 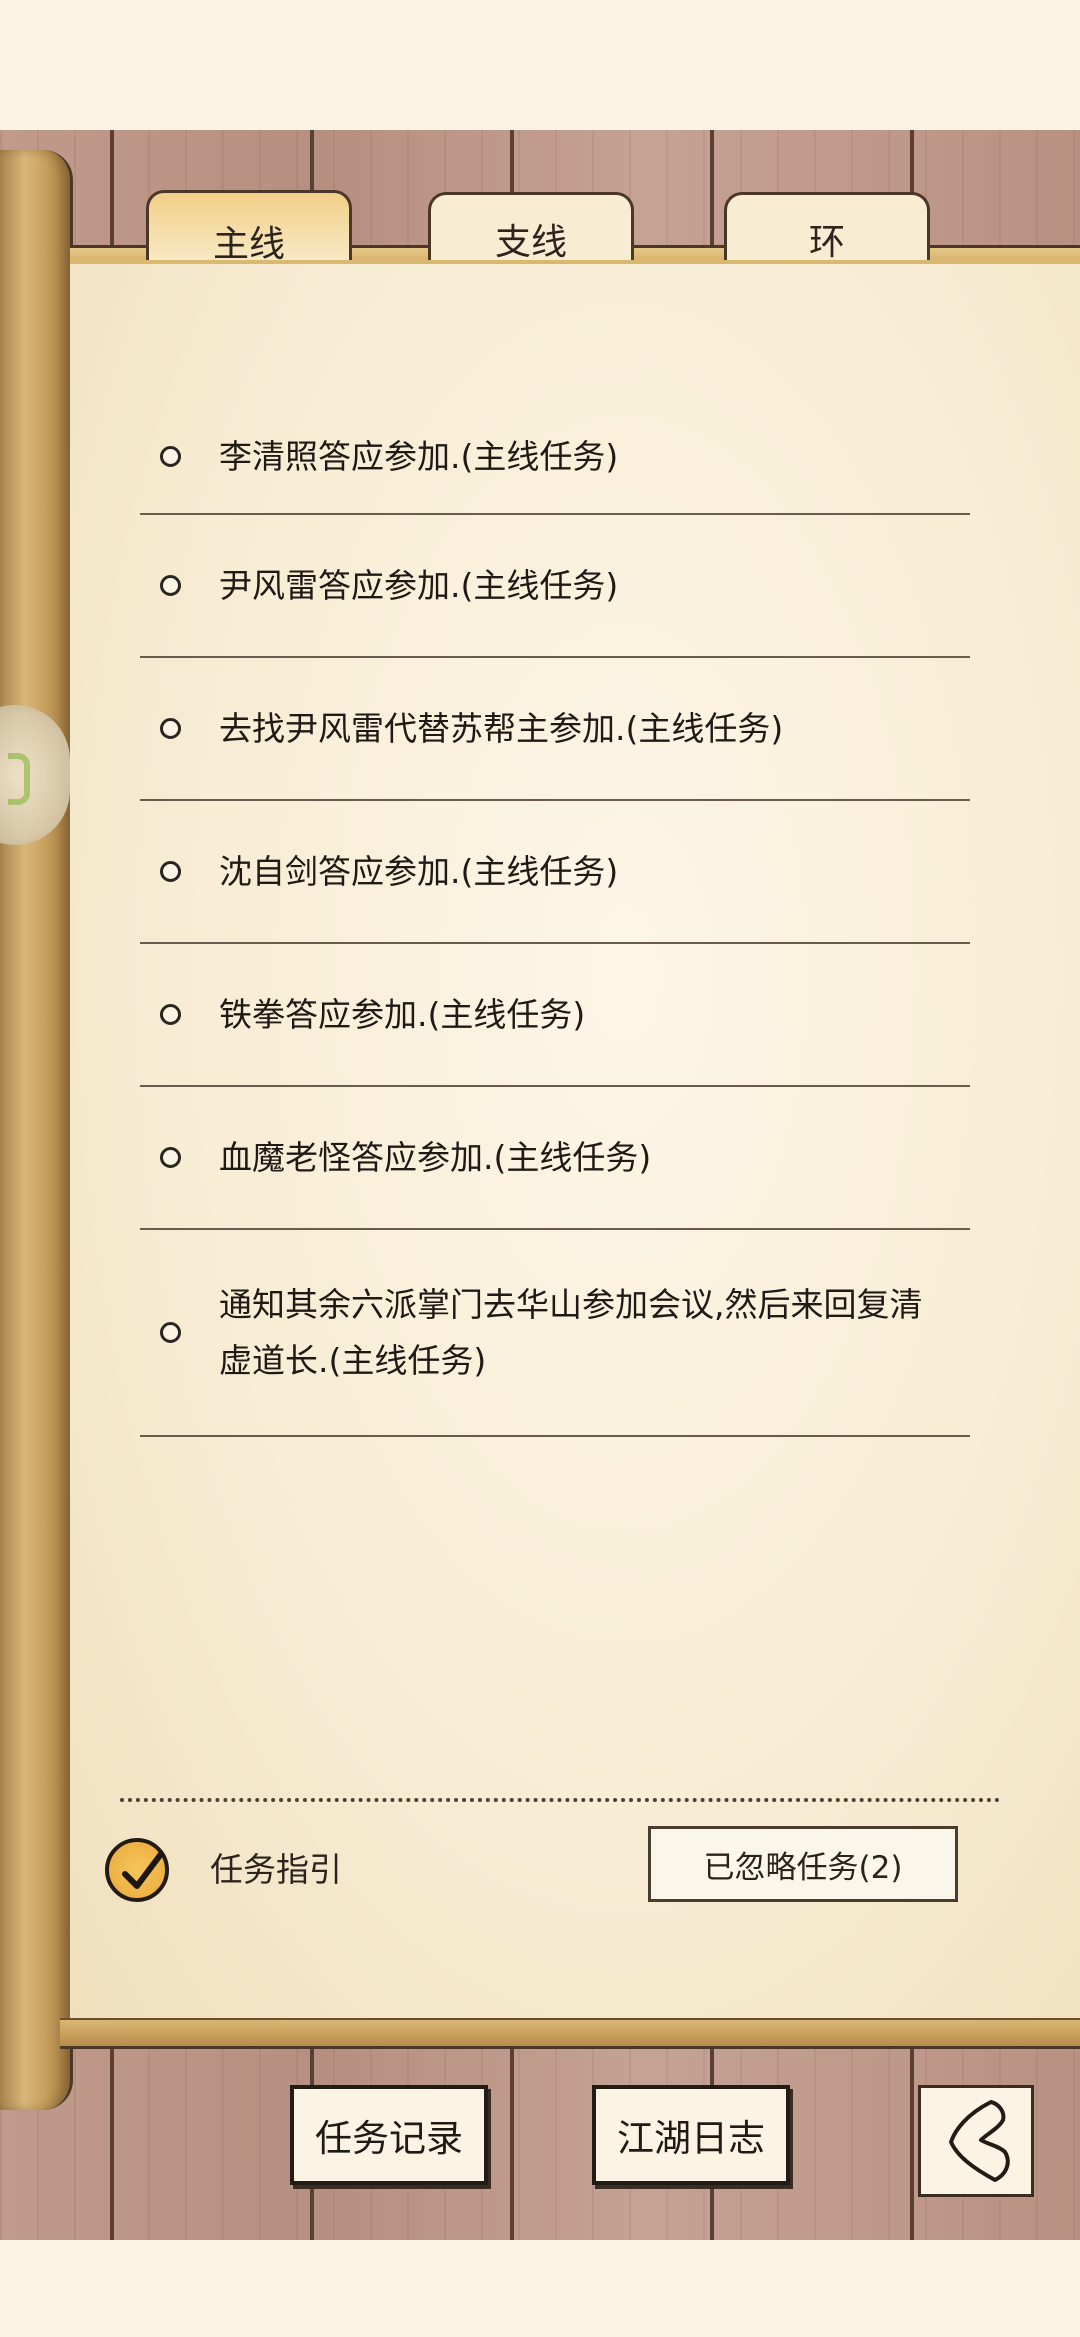 I want to click on footer-divider, so click(x=560, y=1800).